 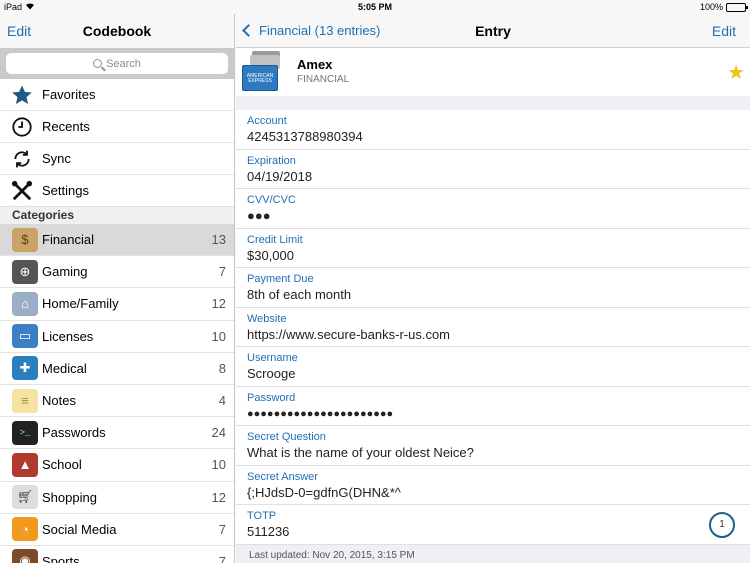 What do you see at coordinates (267, 121) in the screenshot?
I see `field-label: Account` at bounding box center [267, 121].